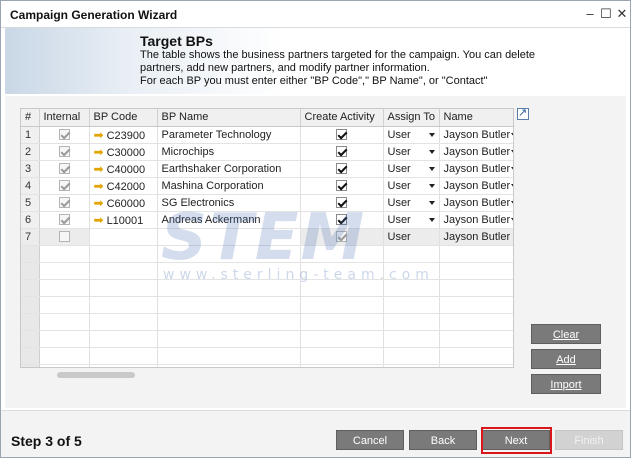 This screenshot has height=458, width=631. What do you see at coordinates (123, 152) in the screenshot?
I see `bp-code-cell: ➡ C30000` at bounding box center [123, 152].